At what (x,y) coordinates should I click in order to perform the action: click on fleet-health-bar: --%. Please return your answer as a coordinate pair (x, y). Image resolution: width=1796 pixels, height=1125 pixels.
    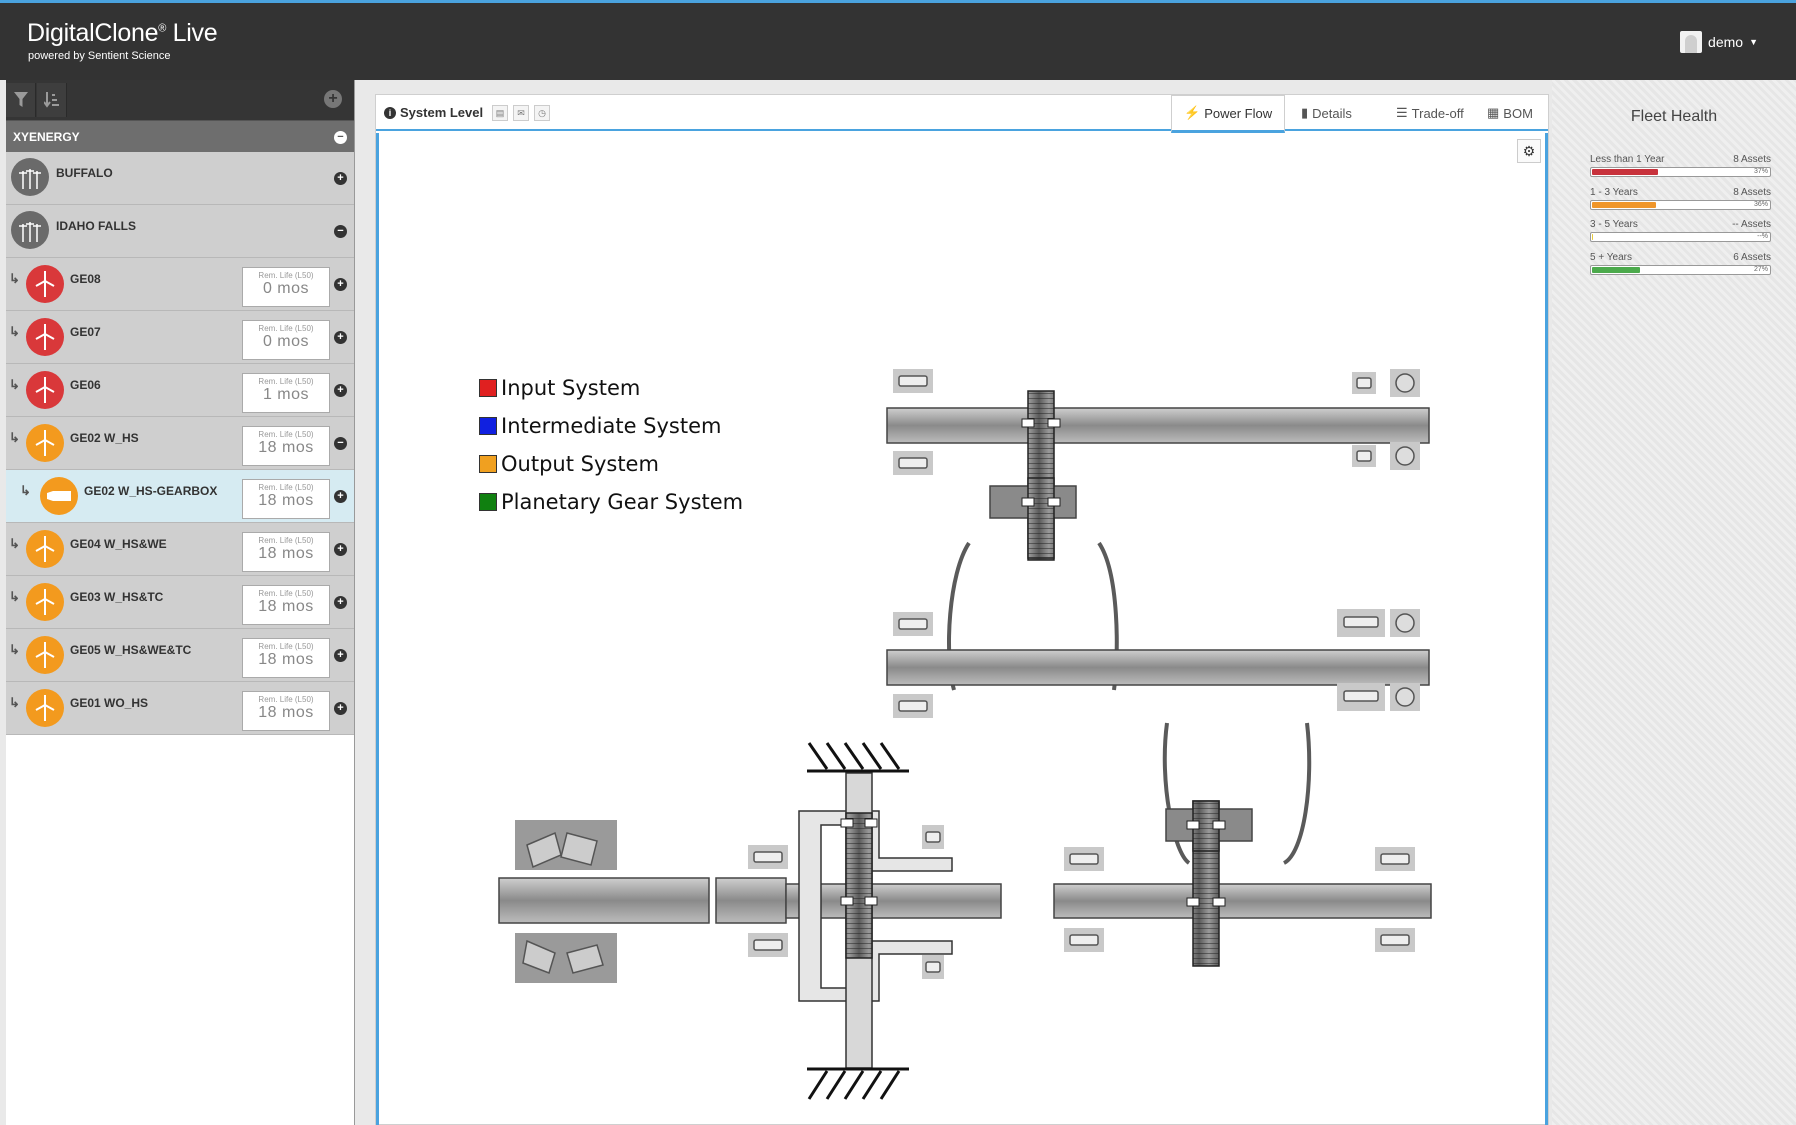
    Looking at the image, I should click on (1680, 237).